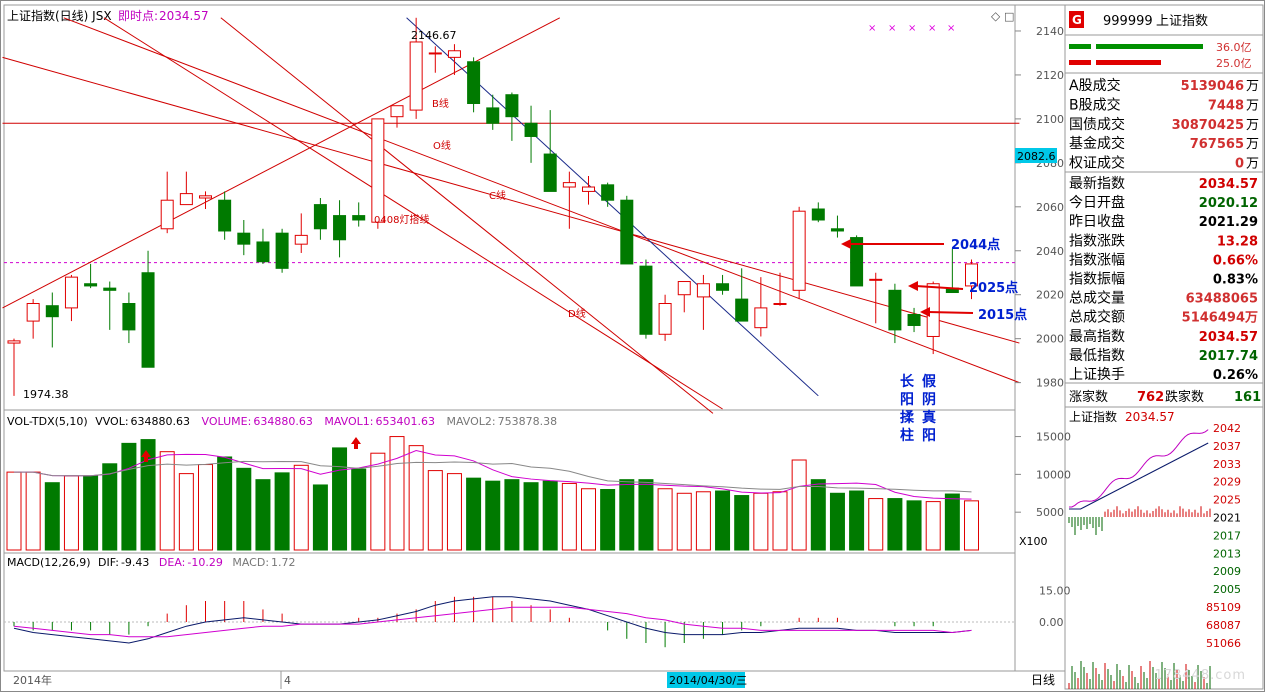 This screenshot has width=1265, height=697. What do you see at coordinates (1097, 202) in the screenshot?
I see `quote-label: 今日开盘` at bounding box center [1097, 202].